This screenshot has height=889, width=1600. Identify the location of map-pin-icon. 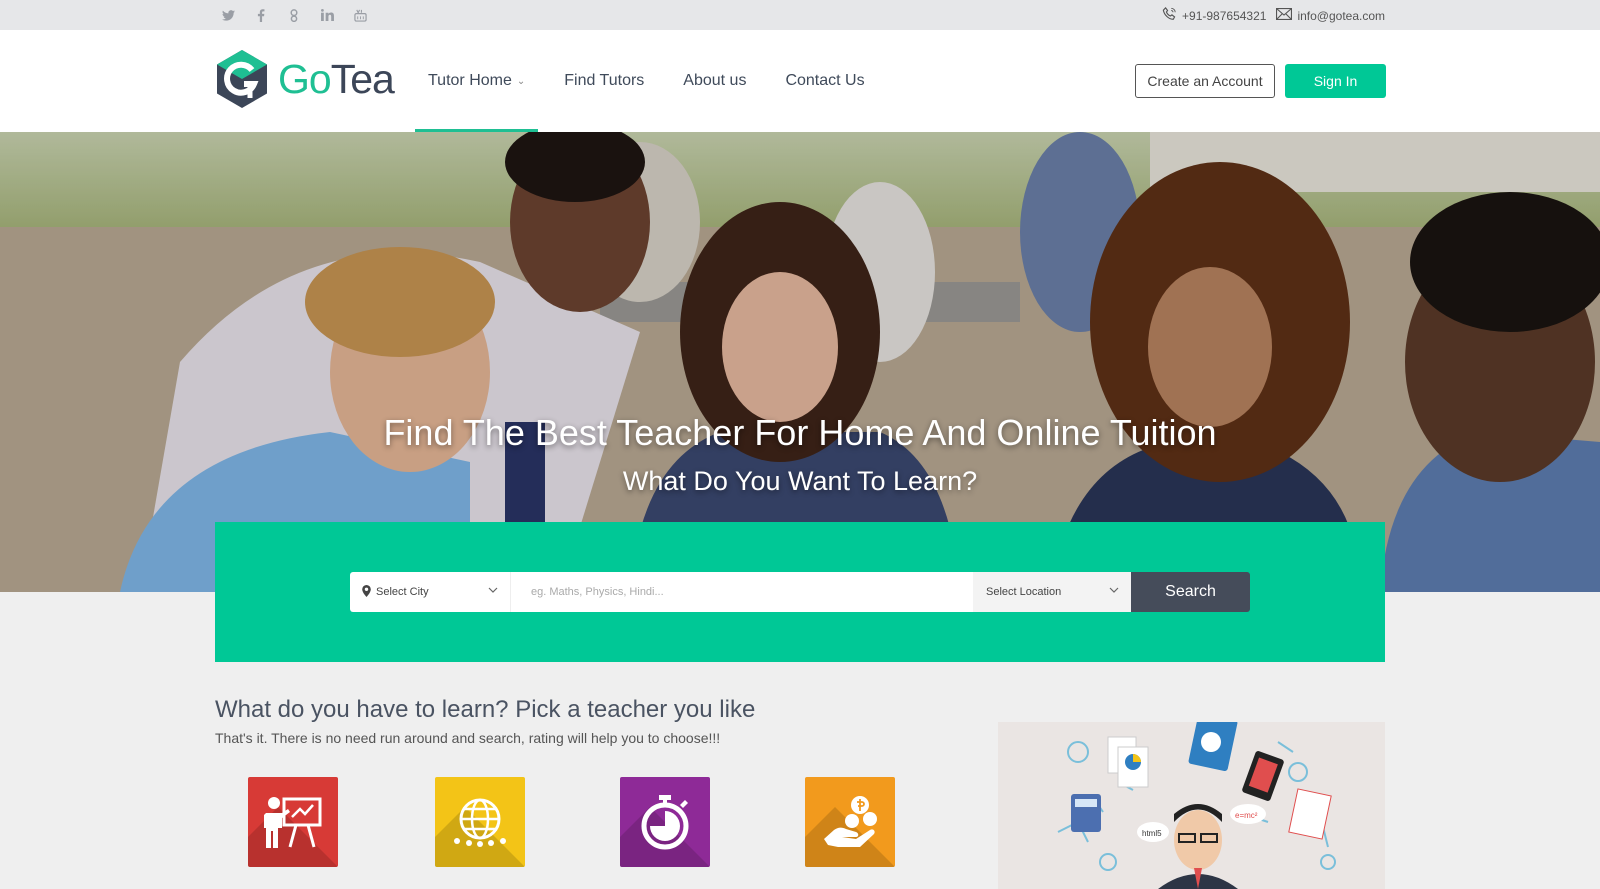
(366, 592).